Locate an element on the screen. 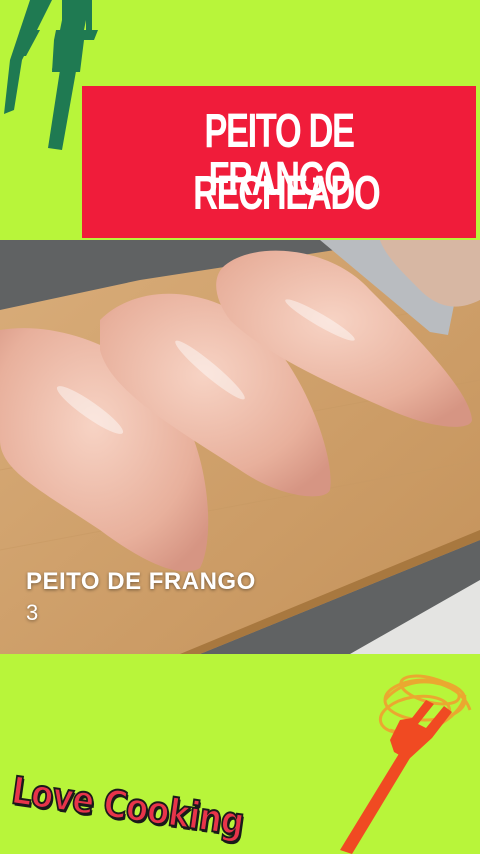 The height and width of the screenshot is (854, 480). ingredient-label: PEITO DE FRANGO is located at coordinates (141, 581).